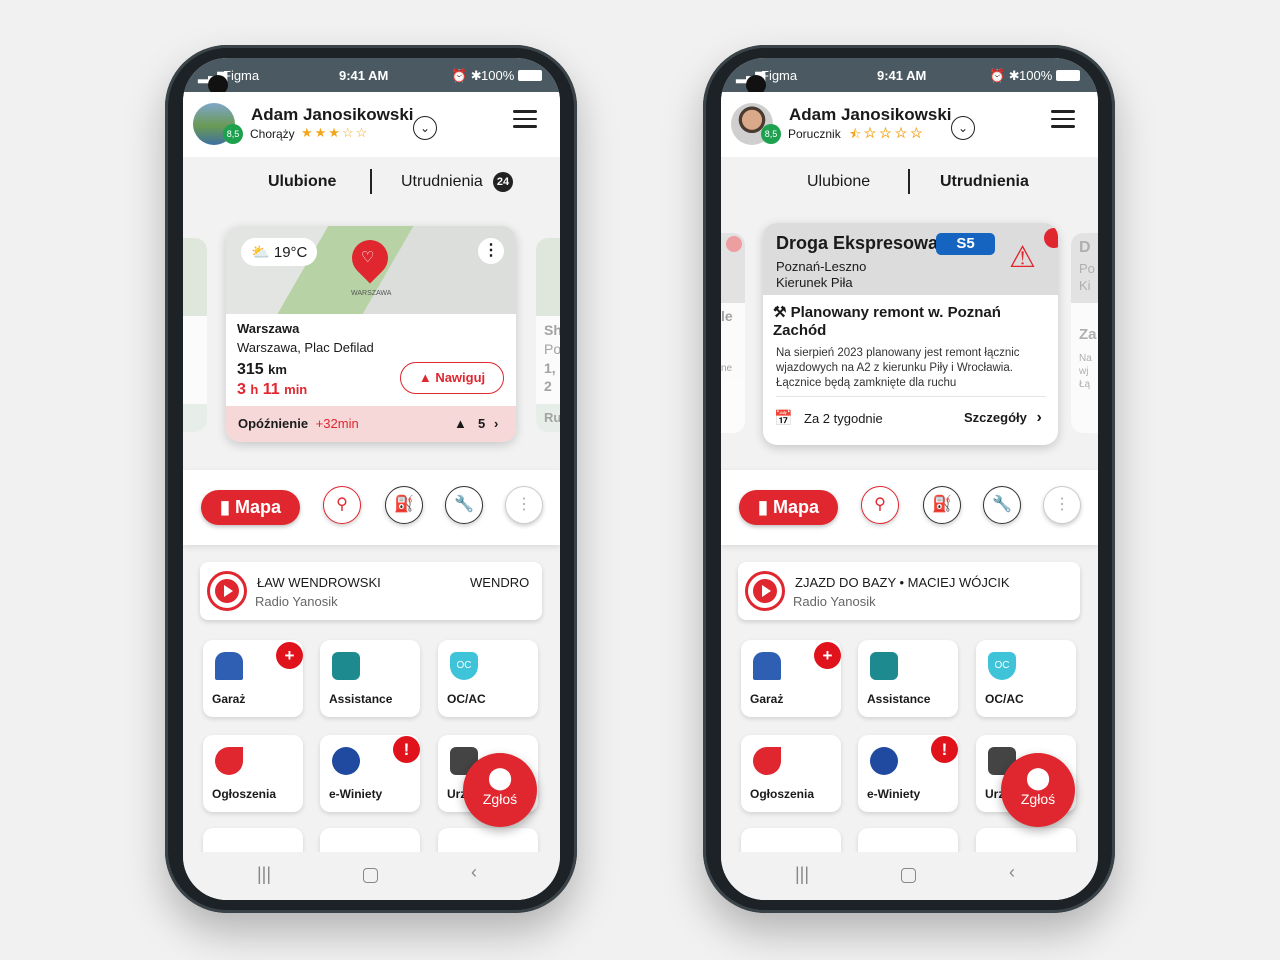 The image size is (1280, 960). Describe the element at coordinates (782, 312) in the screenshot. I see `roadworks-icon: ⚒` at that location.